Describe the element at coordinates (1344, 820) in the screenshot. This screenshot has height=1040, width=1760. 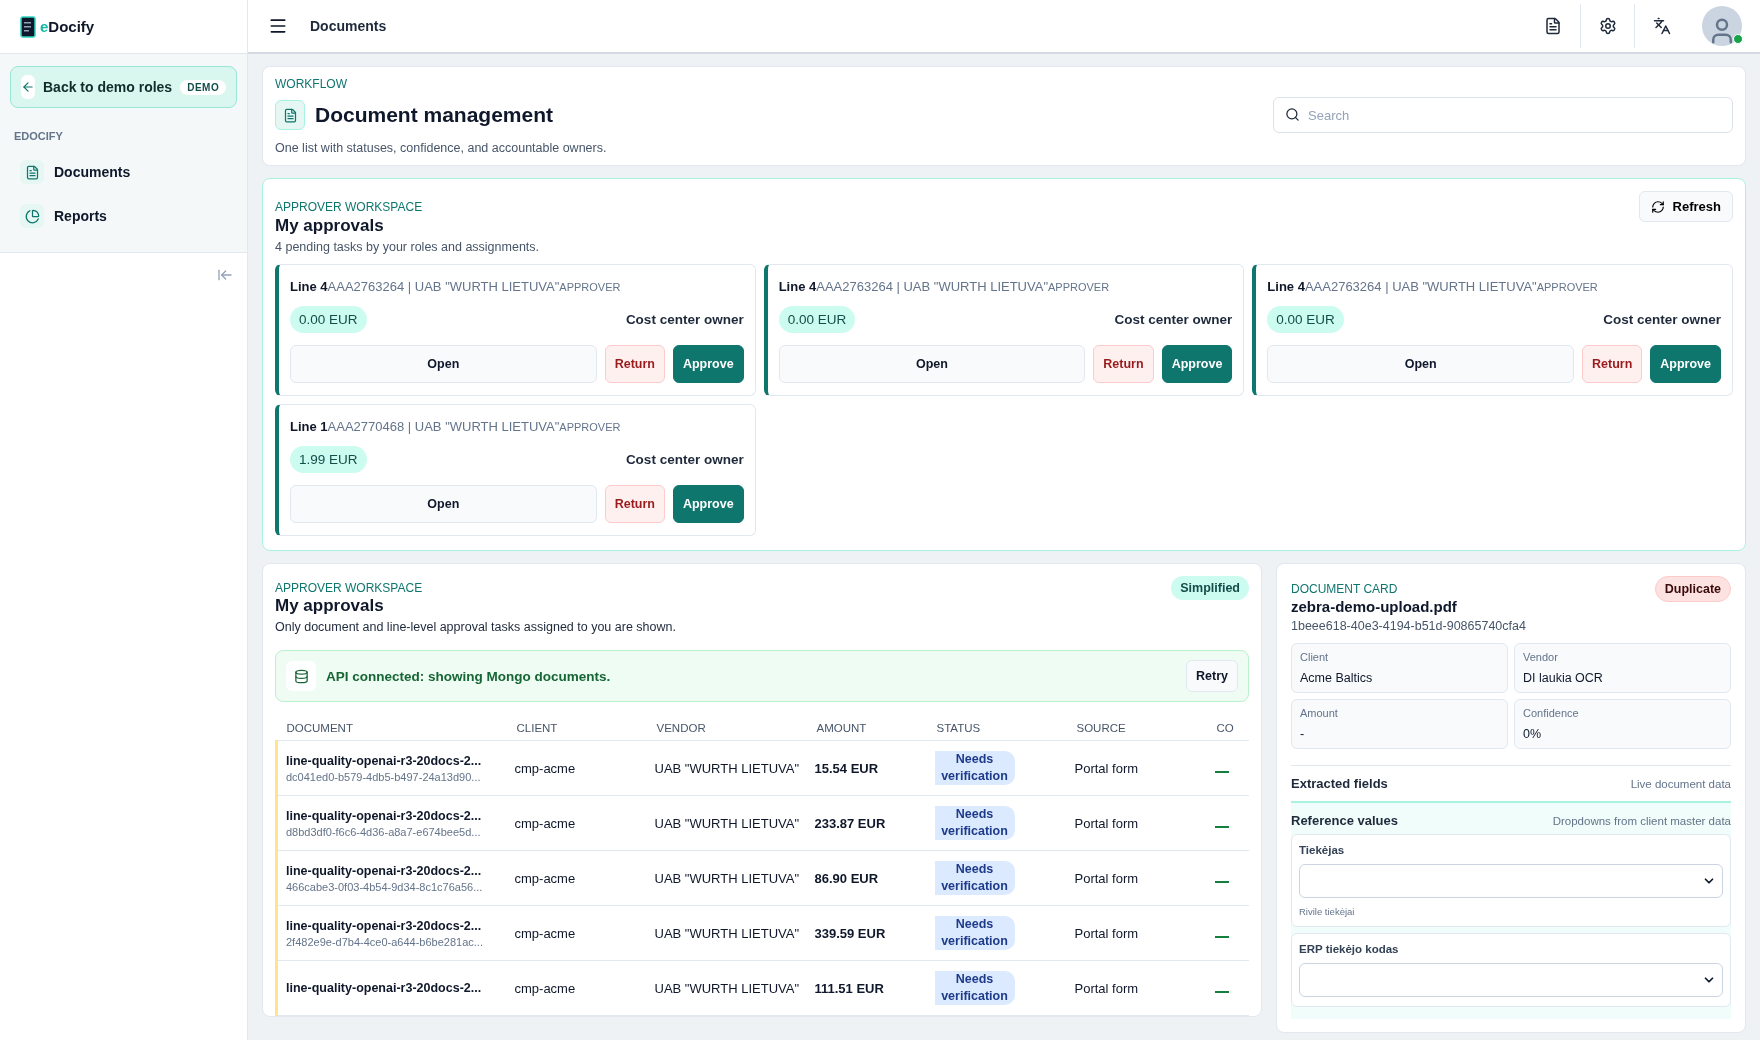
I see `section-title: Reference values` at that location.